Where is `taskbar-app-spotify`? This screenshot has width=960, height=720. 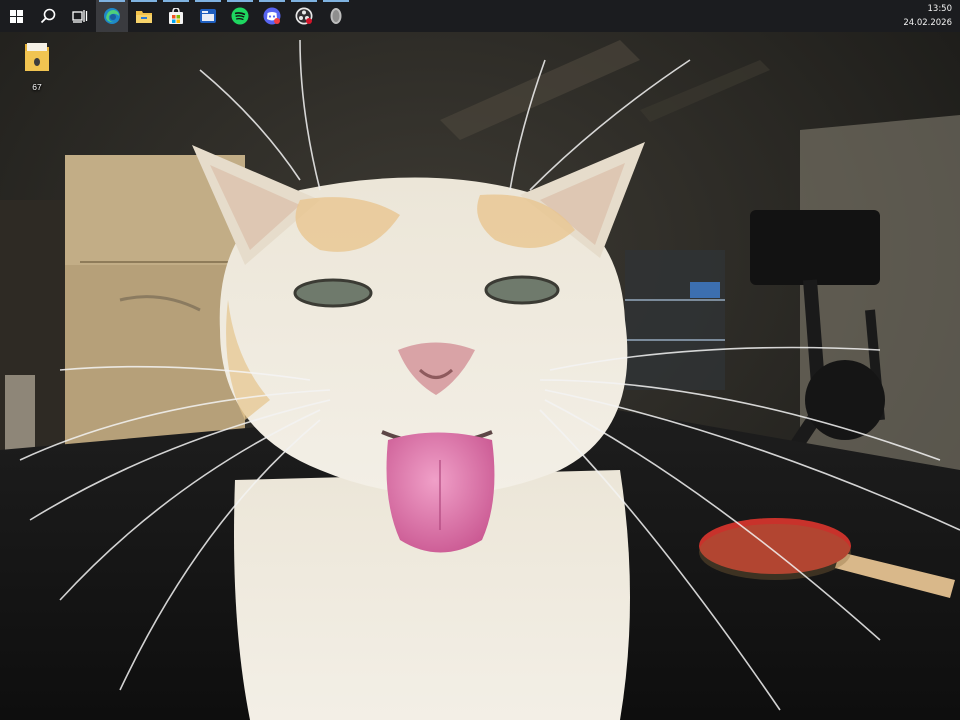 taskbar-app-spotify is located at coordinates (240, 16).